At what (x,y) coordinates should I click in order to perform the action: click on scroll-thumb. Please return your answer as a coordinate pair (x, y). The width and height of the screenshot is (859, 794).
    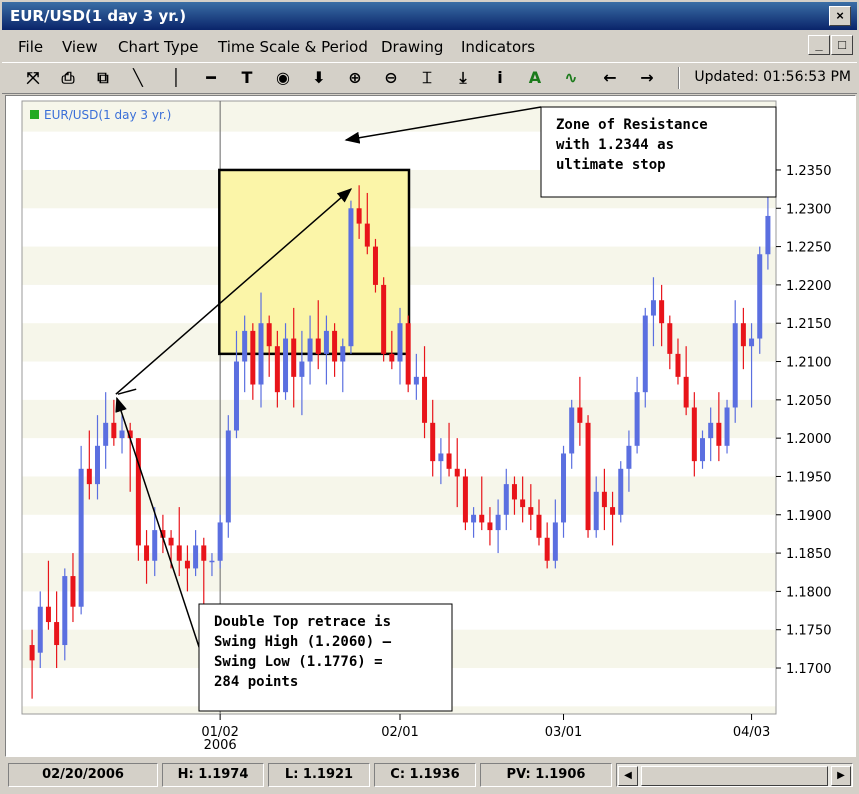
    Looking at the image, I should click on (734, 776).